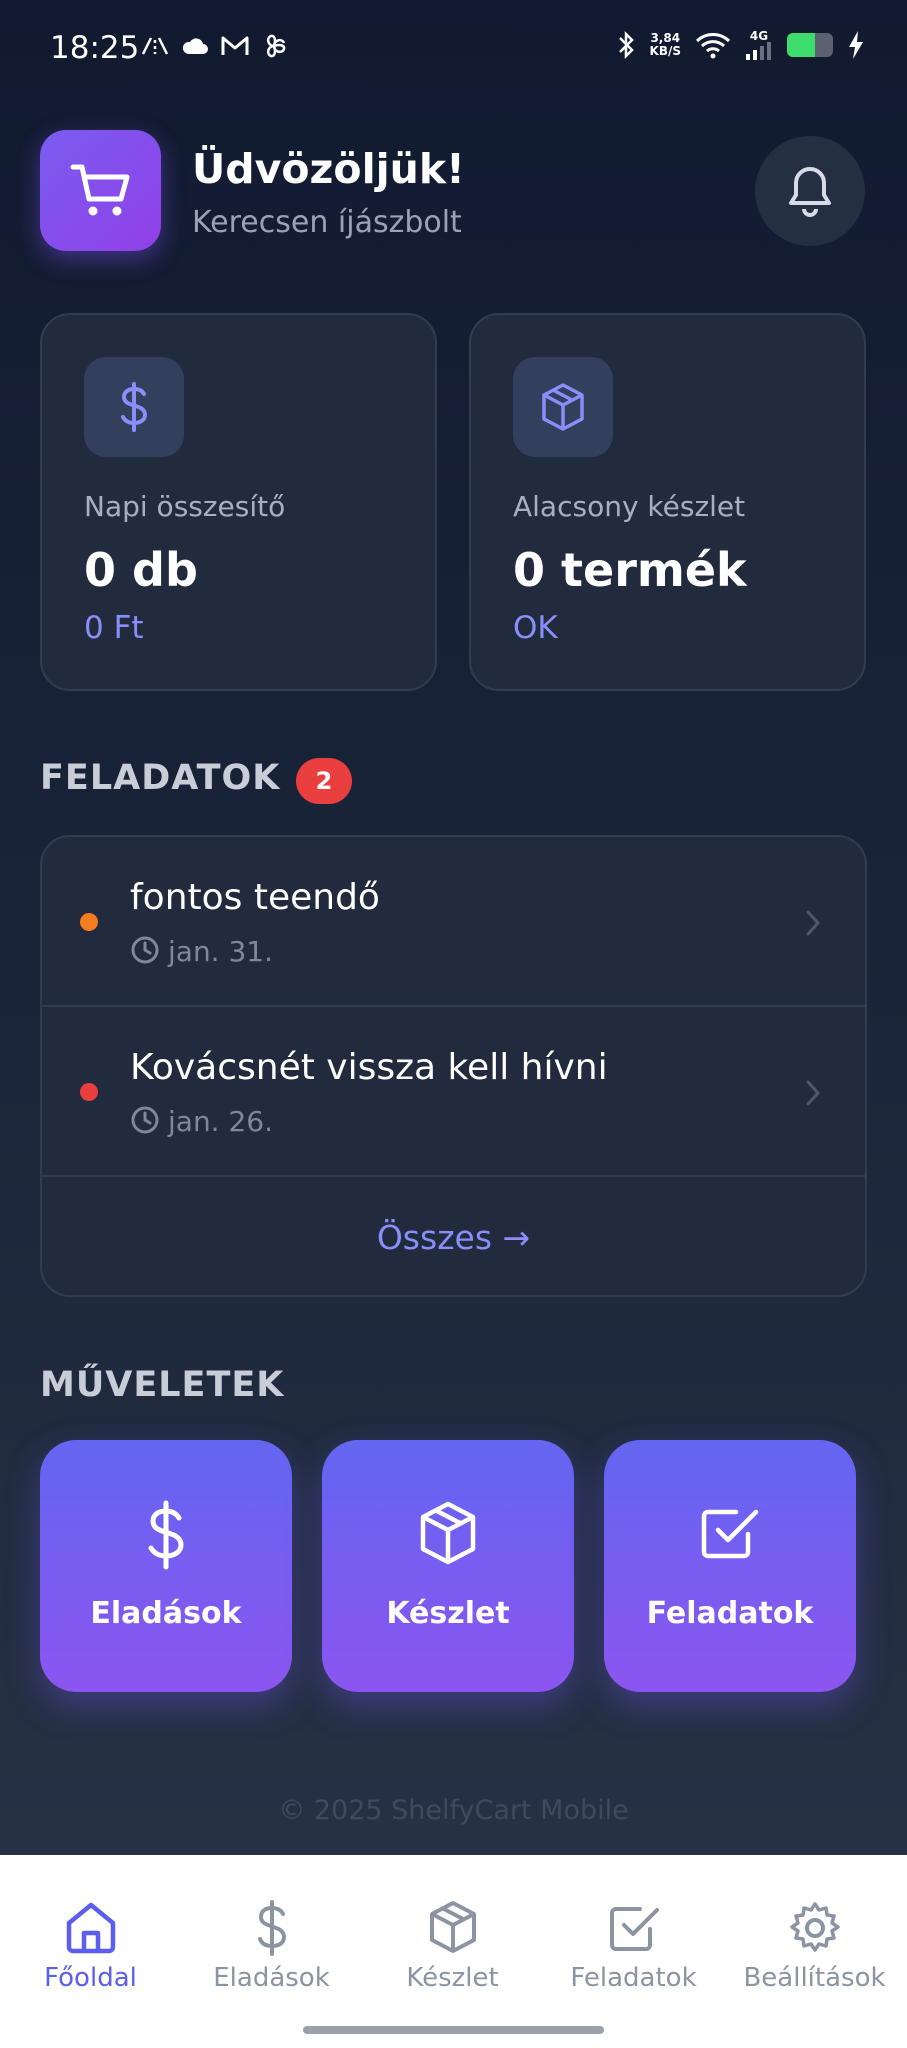  Describe the element at coordinates (629, 506) in the screenshot. I see `stat-label: Alacsony készlet` at that location.